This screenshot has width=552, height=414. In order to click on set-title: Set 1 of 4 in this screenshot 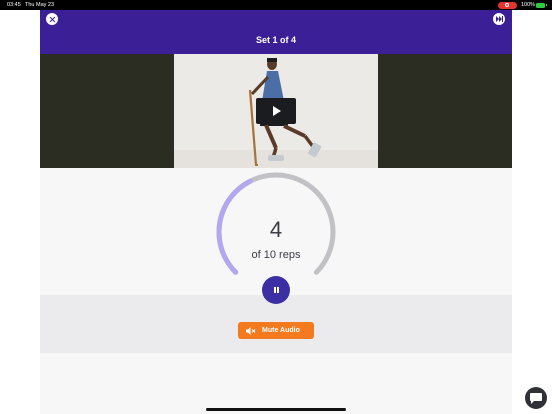, I will do `click(275, 40)`.